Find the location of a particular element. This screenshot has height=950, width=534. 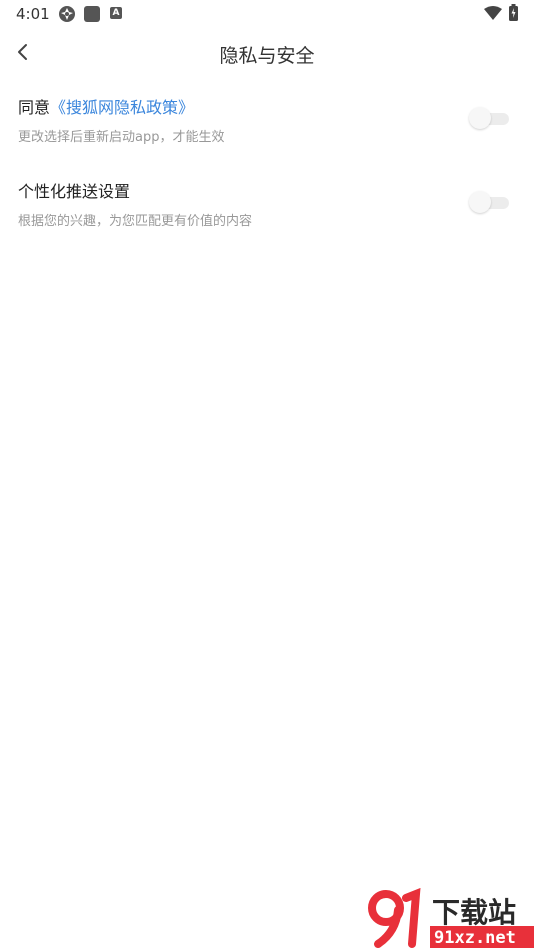

svg-text: 下载站 is located at coordinates (474, 912).